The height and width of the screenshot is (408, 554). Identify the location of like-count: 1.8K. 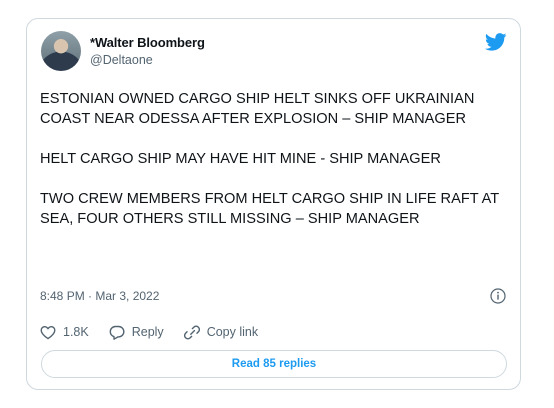
(76, 332).